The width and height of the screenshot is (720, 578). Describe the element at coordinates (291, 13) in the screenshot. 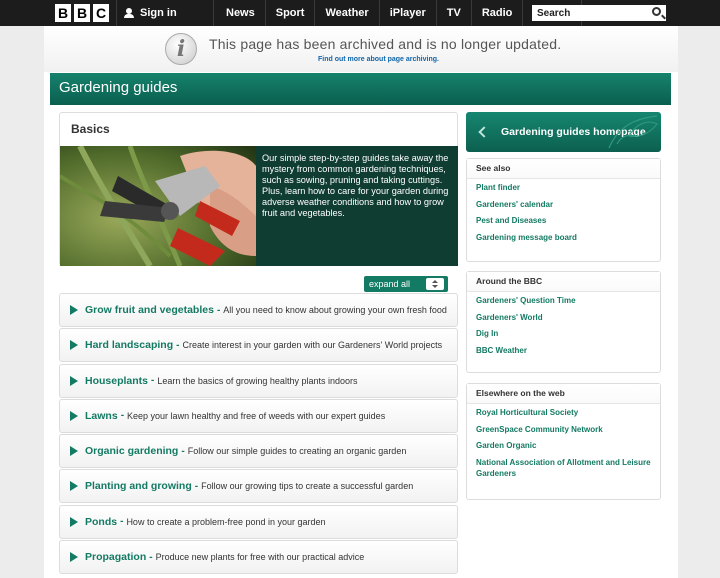

I see `nav-sport: Sport` at that location.